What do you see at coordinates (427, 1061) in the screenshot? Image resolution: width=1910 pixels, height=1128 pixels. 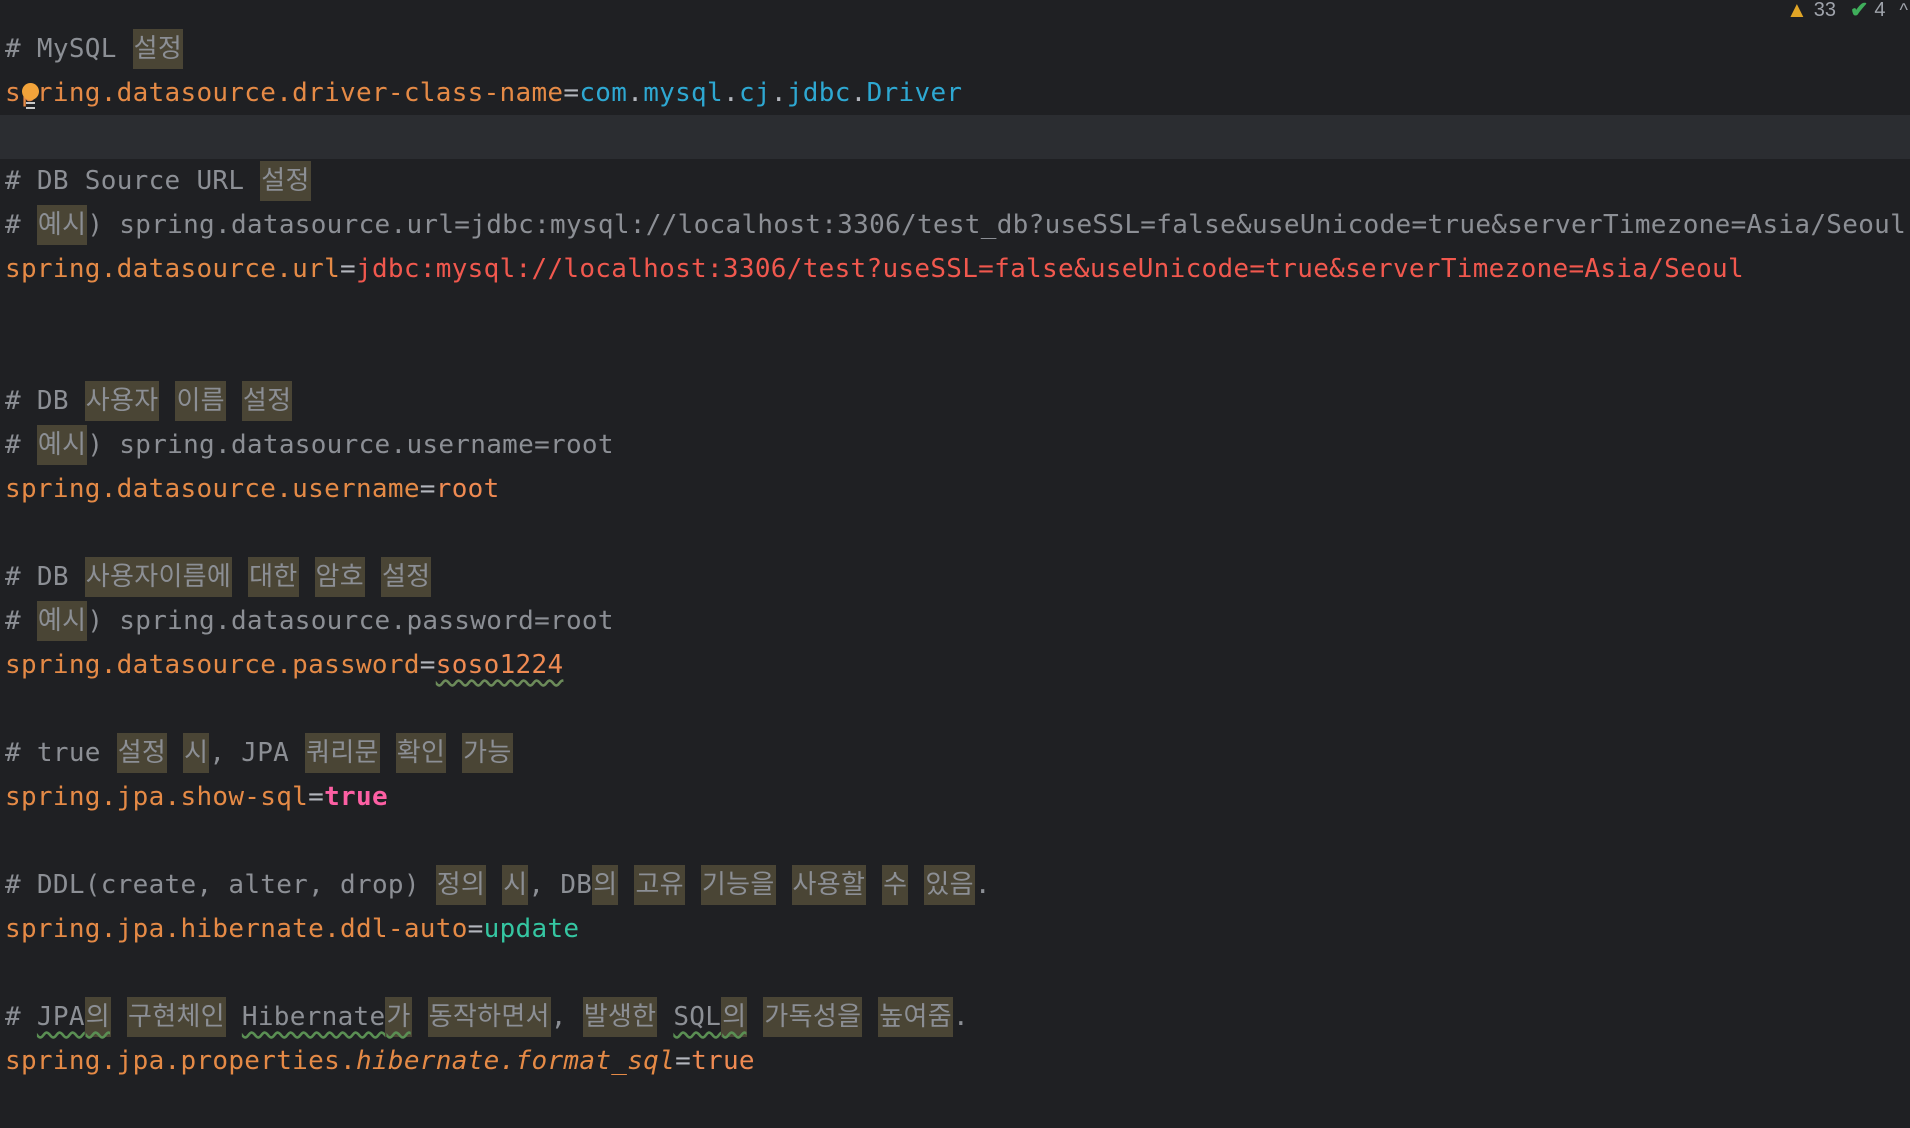 I see `property-key-italic: hibernate` at bounding box center [427, 1061].